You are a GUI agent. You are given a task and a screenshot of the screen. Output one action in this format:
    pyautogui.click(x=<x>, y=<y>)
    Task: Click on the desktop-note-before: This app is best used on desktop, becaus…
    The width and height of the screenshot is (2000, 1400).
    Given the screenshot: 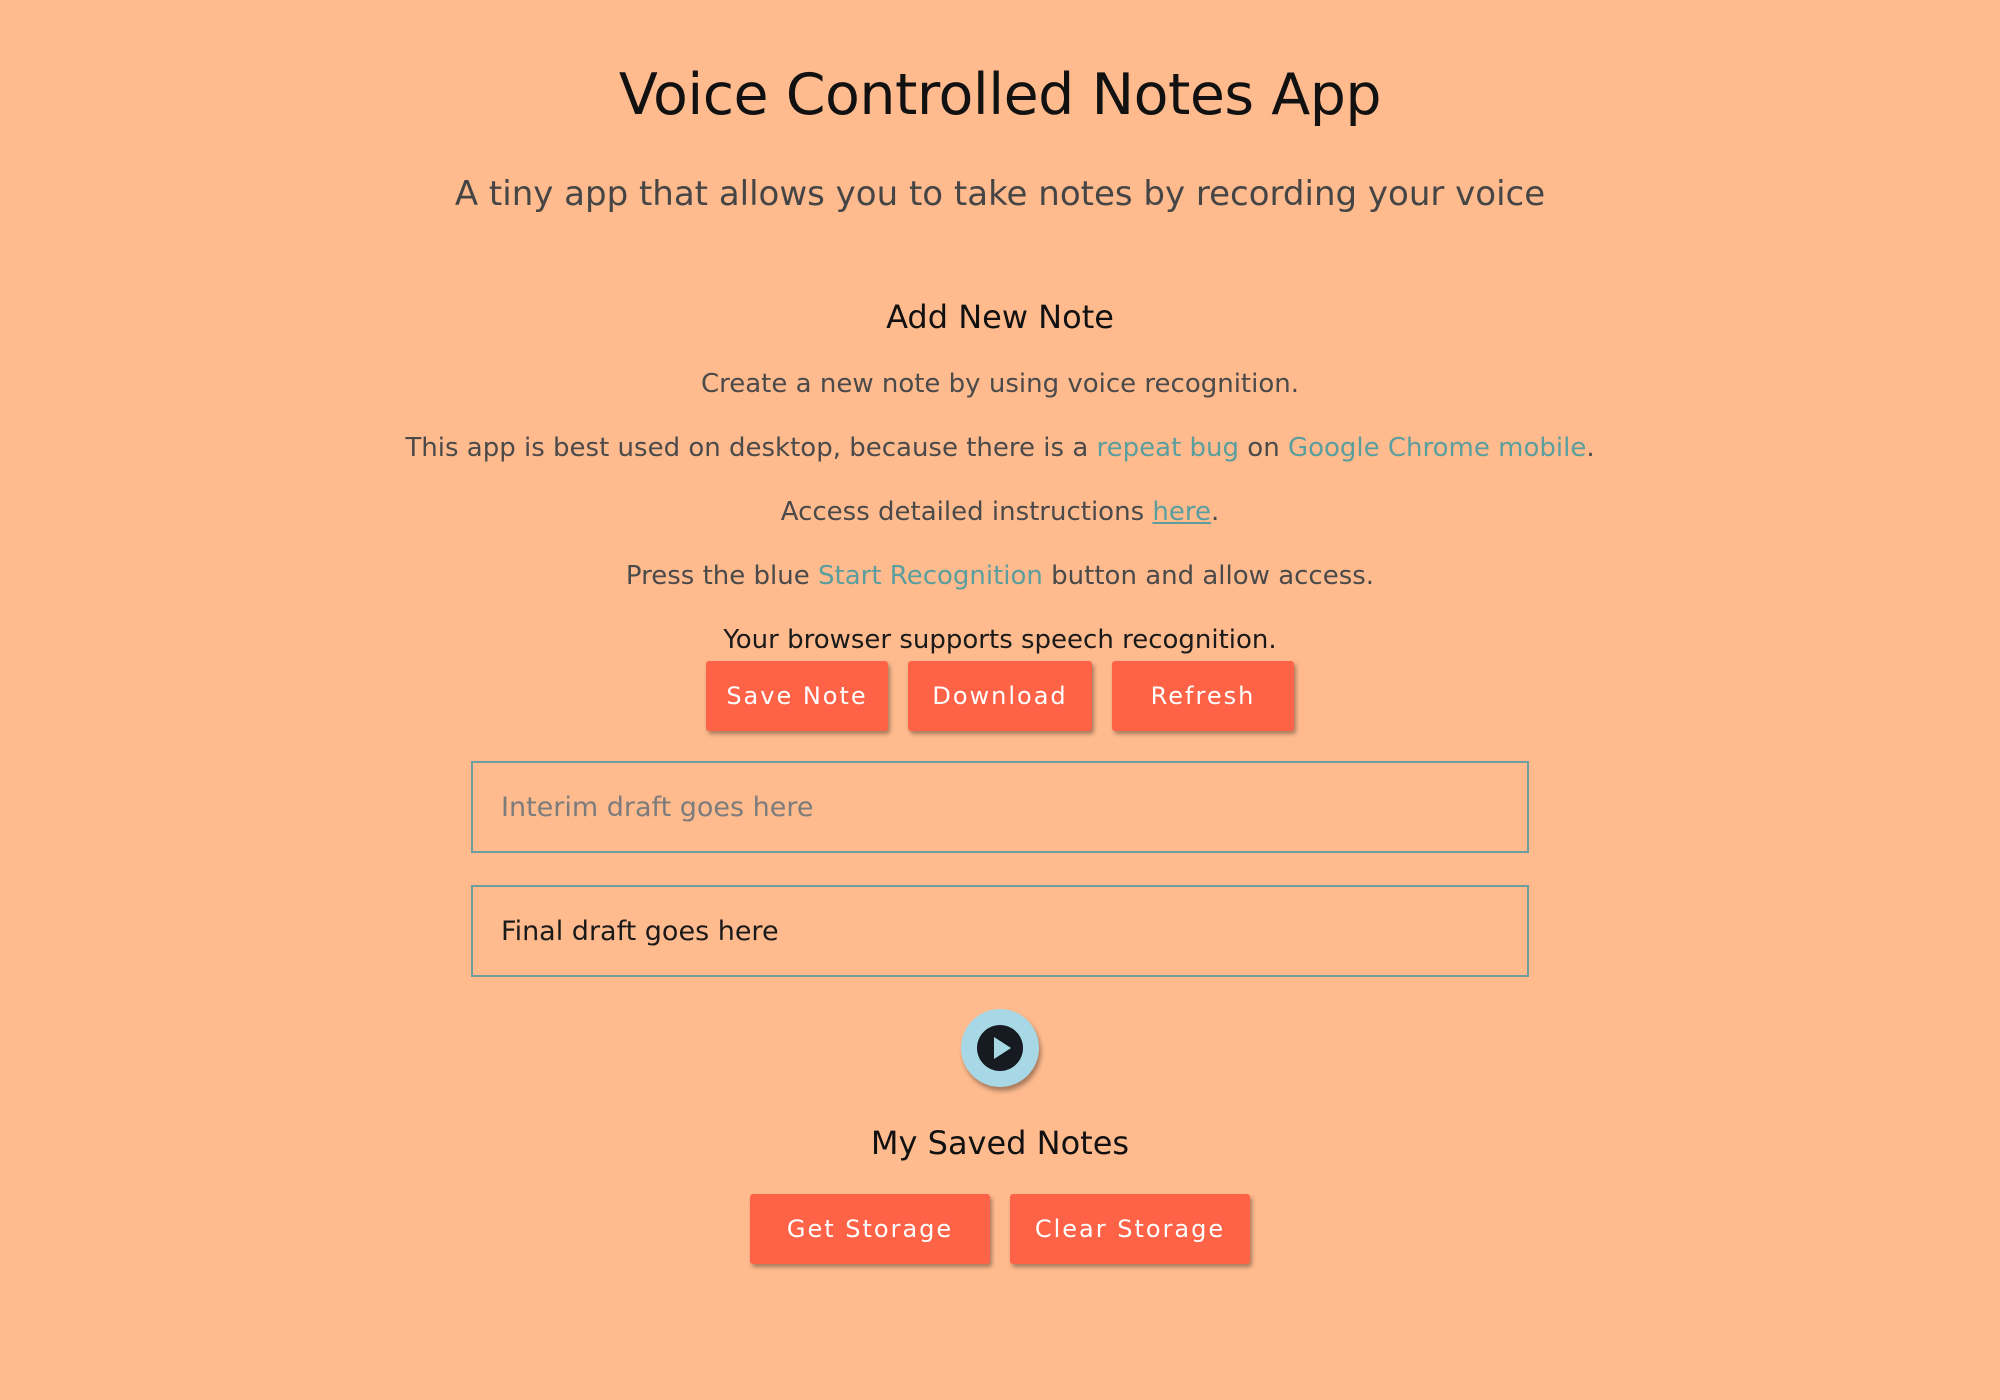 What is the action you would take?
    pyautogui.click(x=751, y=448)
    